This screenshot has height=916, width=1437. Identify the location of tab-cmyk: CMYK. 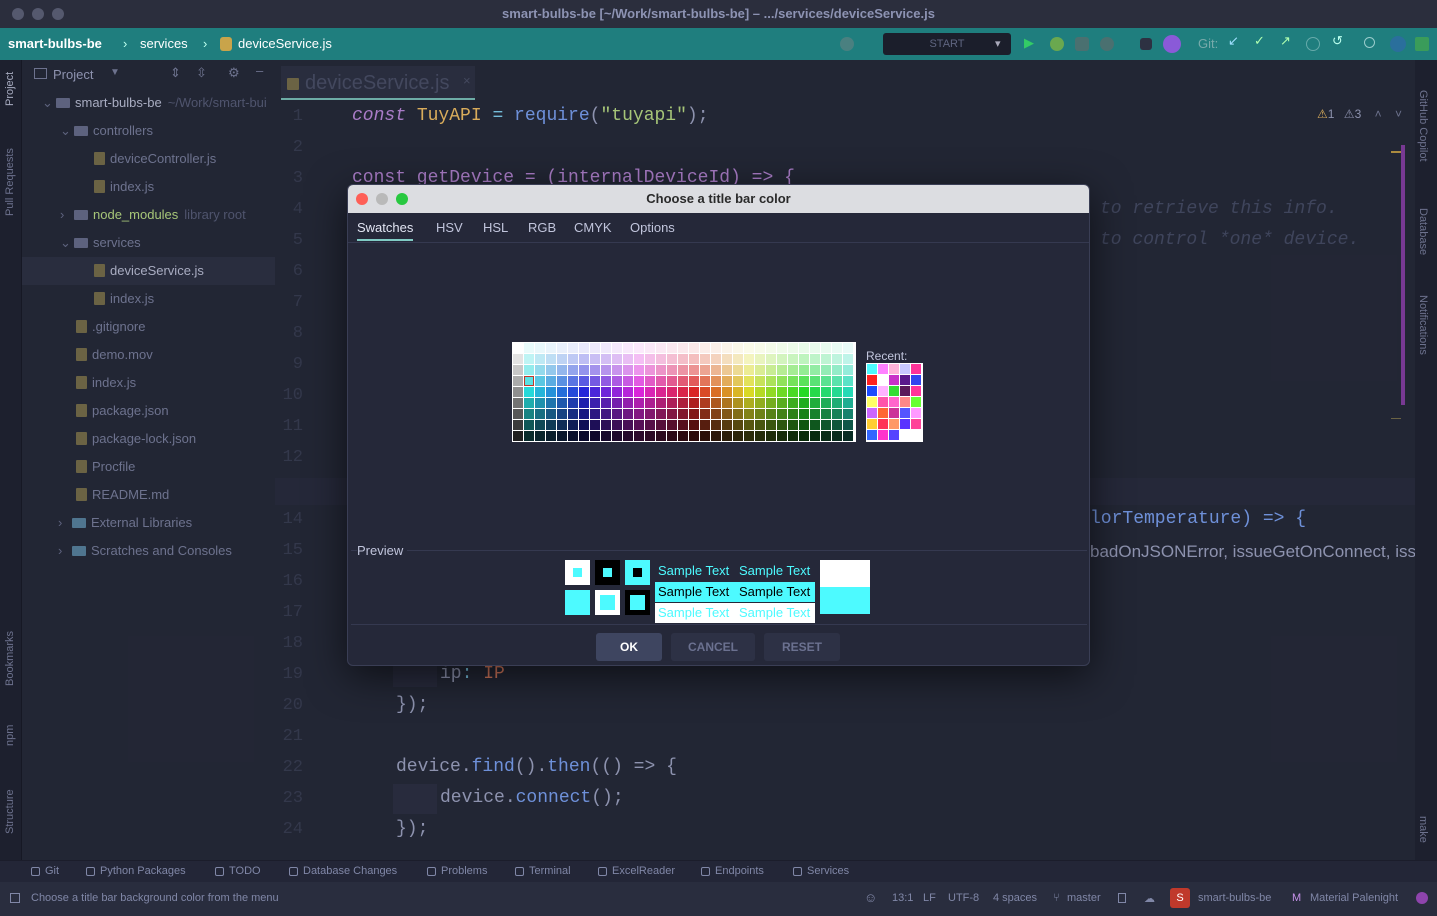
(593, 227).